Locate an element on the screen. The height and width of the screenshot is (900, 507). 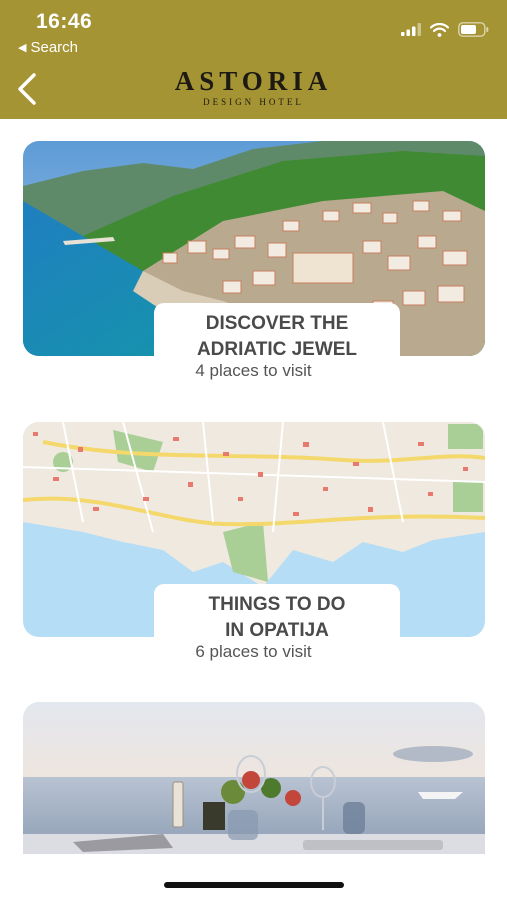
card-title: THINGS TO DO IN OPATIJA is located at coordinates (277, 610).